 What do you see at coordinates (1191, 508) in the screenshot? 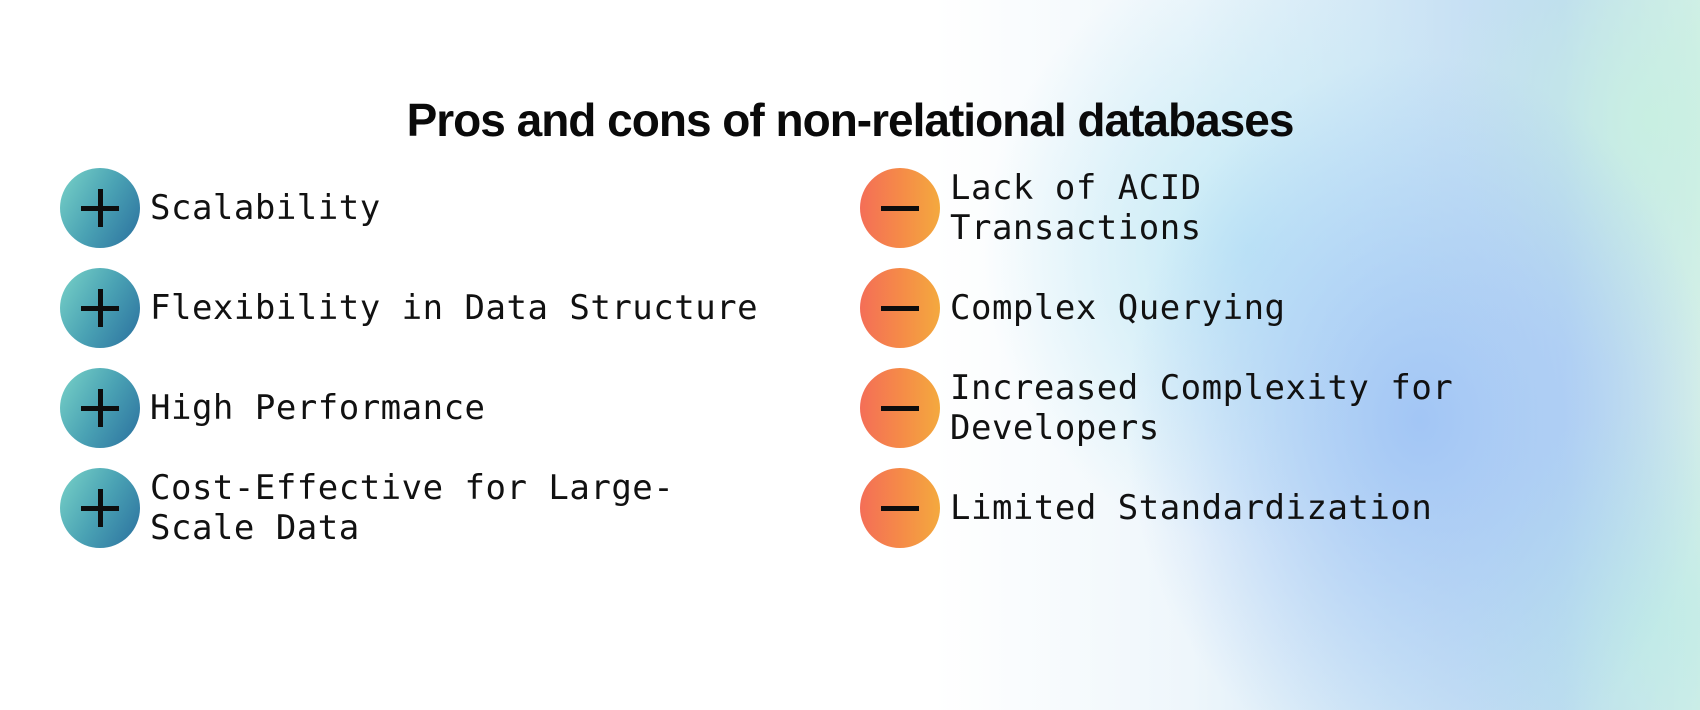
I see `con-label: Limited Standardization` at bounding box center [1191, 508].